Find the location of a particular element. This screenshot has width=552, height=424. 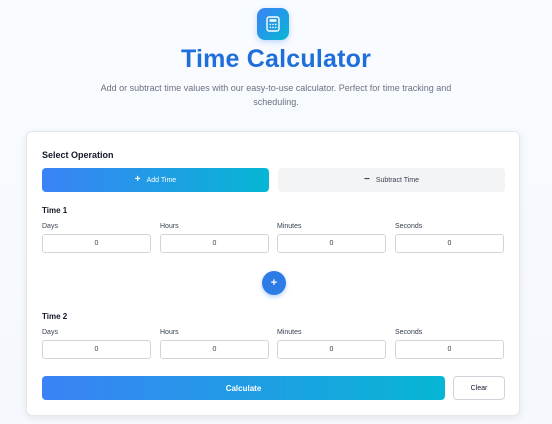

subtract-time-button: − Subtract Time is located at coordinates (391, 180).